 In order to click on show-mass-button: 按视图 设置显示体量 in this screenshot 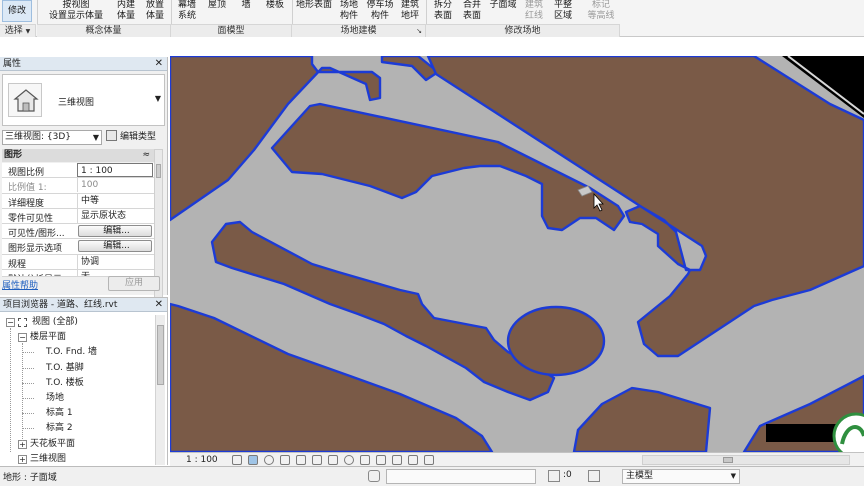, I will do `click(76, 11)`.